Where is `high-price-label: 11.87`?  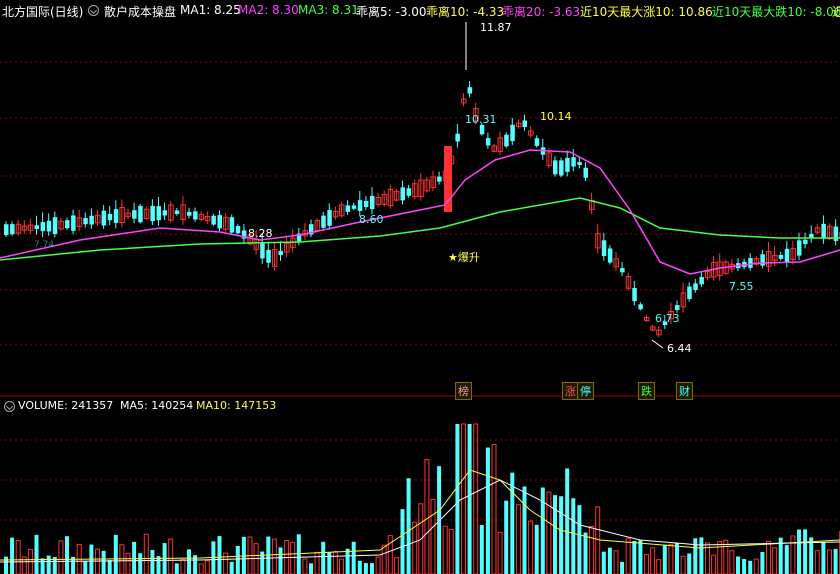
high-price-label: 11.87 is located at coordinates (496, 27).